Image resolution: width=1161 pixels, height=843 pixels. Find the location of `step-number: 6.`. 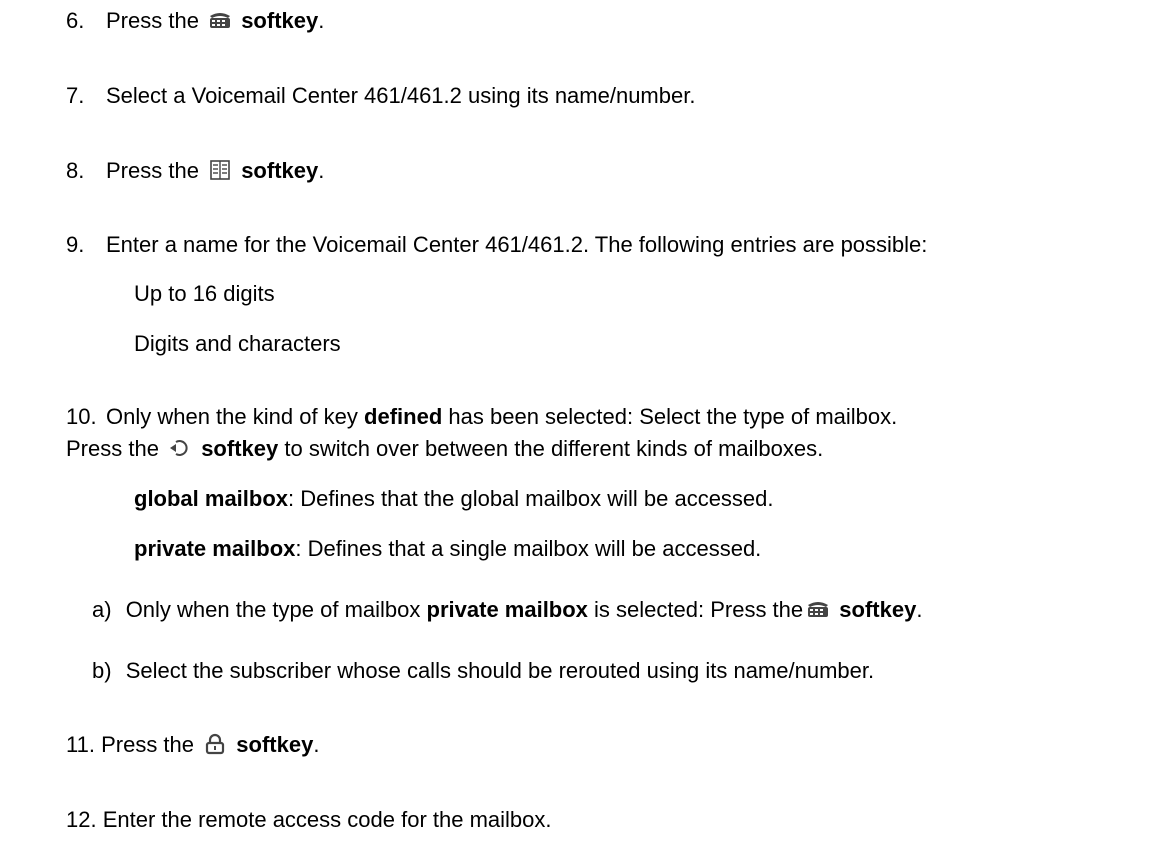

step-number: 6. is located at coordinates (75, 20).